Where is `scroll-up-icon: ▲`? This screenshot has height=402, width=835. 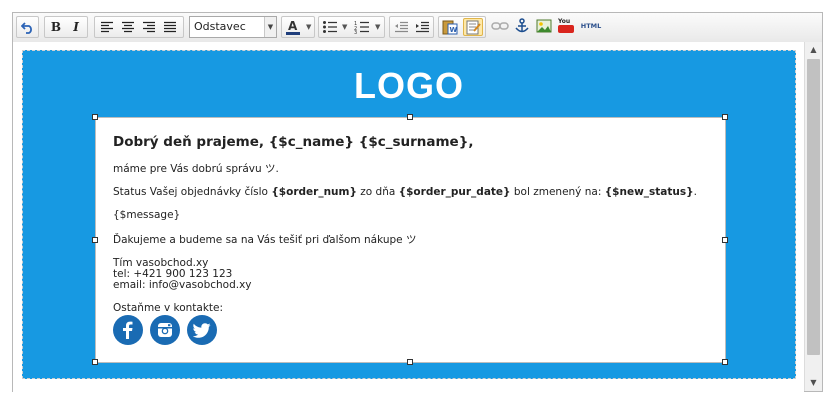 scroll-up-icon: ▲ is located at coordinates (813, 50).